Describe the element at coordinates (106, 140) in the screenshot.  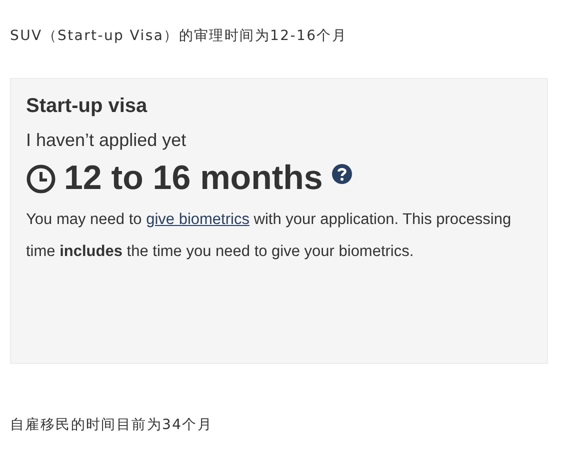
I see `status-text: I haven’t applied yet` at that location.